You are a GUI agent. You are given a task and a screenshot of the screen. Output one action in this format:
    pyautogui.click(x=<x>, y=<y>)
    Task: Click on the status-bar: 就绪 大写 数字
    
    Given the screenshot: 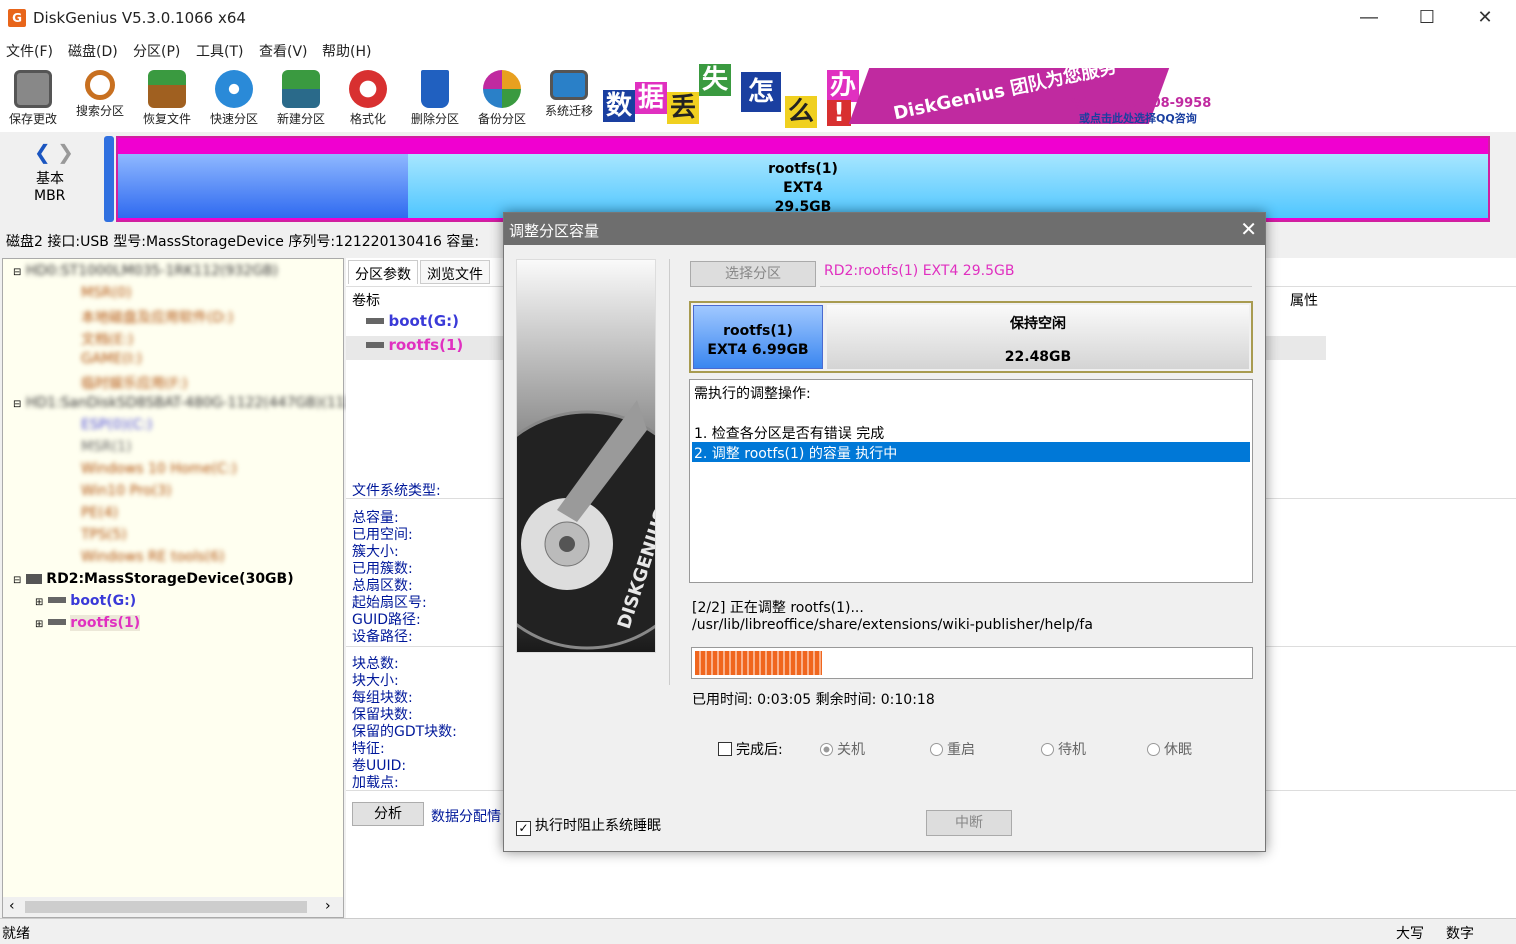 What is the action you would take?
    pyautogui.click(x=758, y=931)
    